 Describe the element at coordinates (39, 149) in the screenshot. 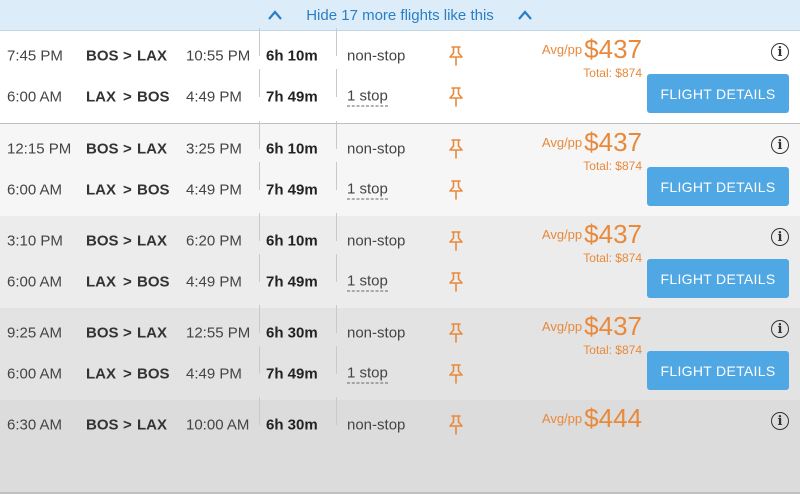

I see `departure-time: 12:15 PM` at that location.